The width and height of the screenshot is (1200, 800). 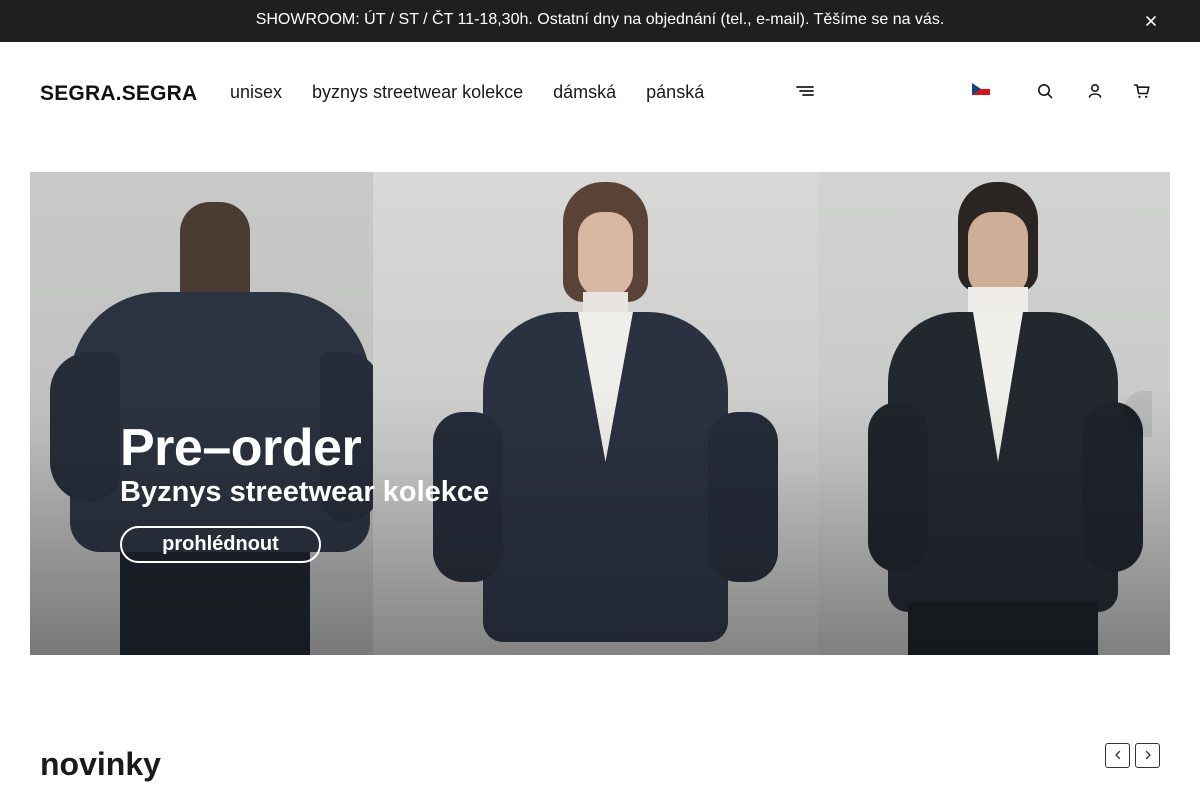 I want to click on carousel-prev-button, so click(x=1117, y=755).